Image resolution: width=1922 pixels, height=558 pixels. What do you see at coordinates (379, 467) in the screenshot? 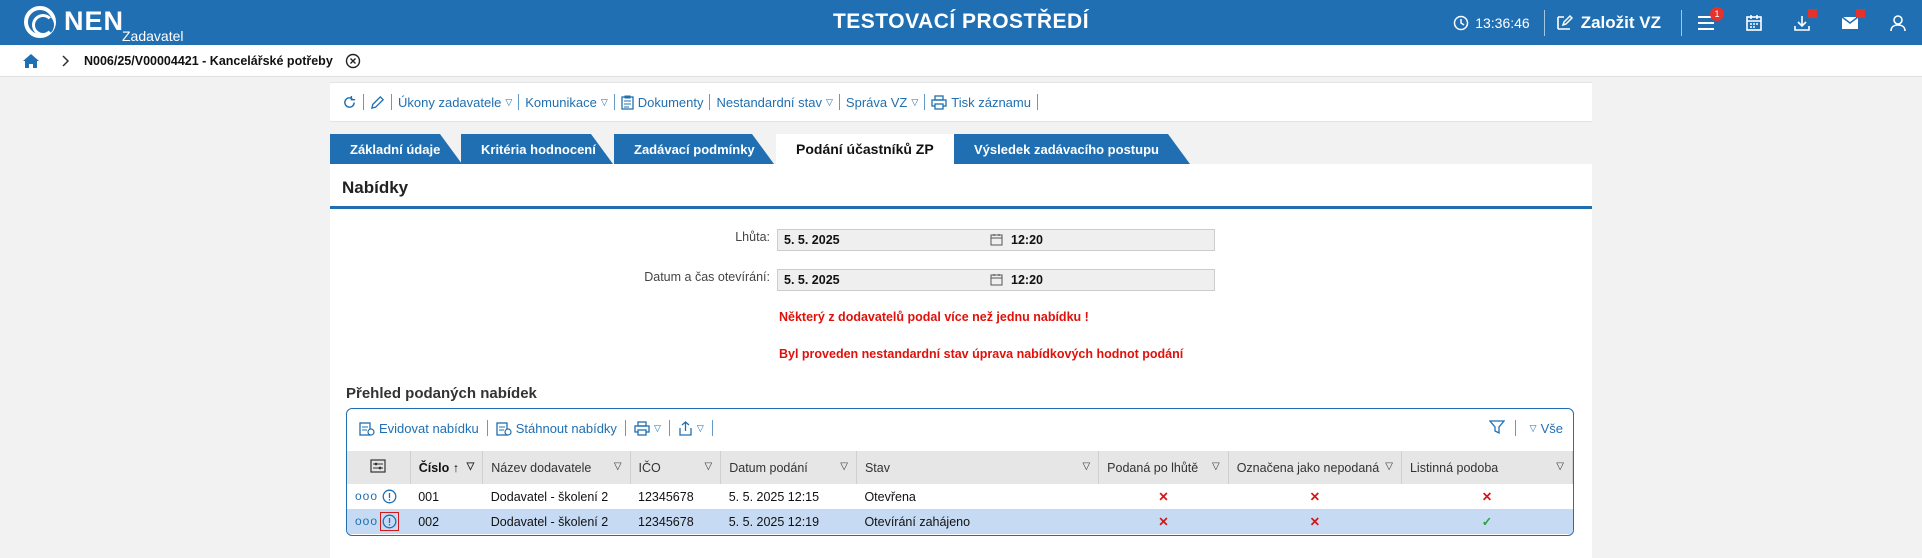
I see `column-settings-header` at bounding box center [379, 467].